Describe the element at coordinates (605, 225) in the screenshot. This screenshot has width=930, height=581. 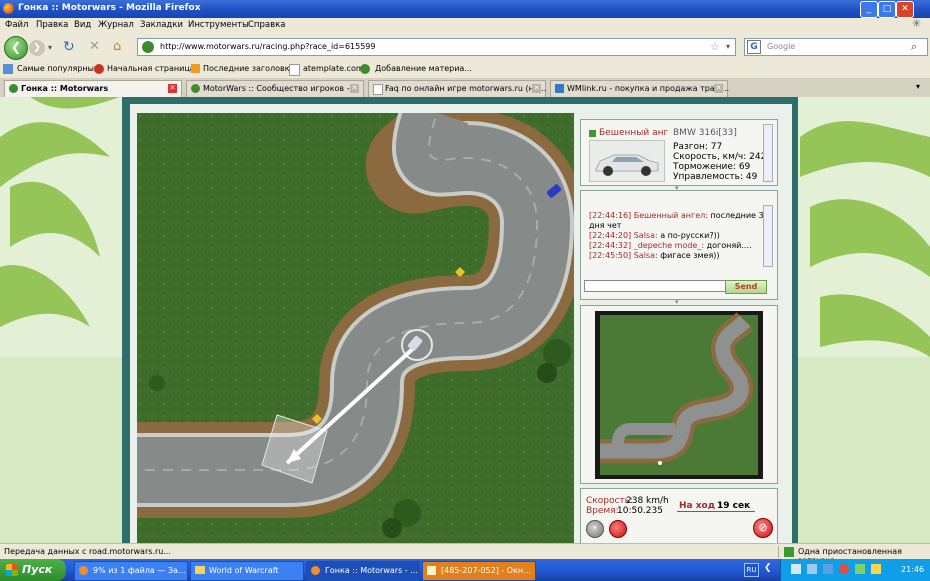
I see `chat-message: дня чет` at that location.